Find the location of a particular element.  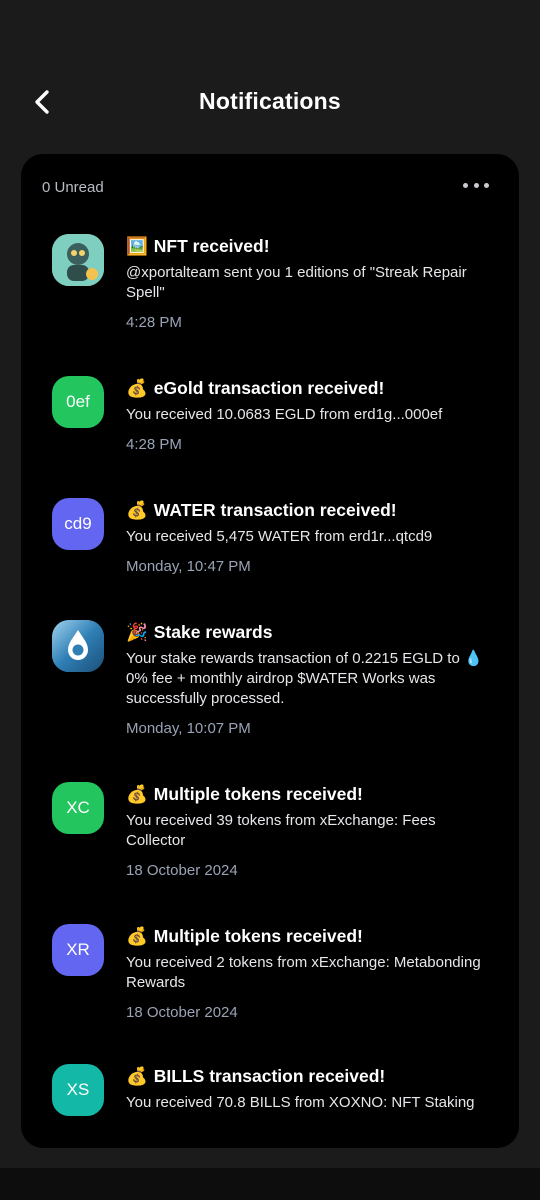

avatar-text: XS is located at coordinates (78, 1089).